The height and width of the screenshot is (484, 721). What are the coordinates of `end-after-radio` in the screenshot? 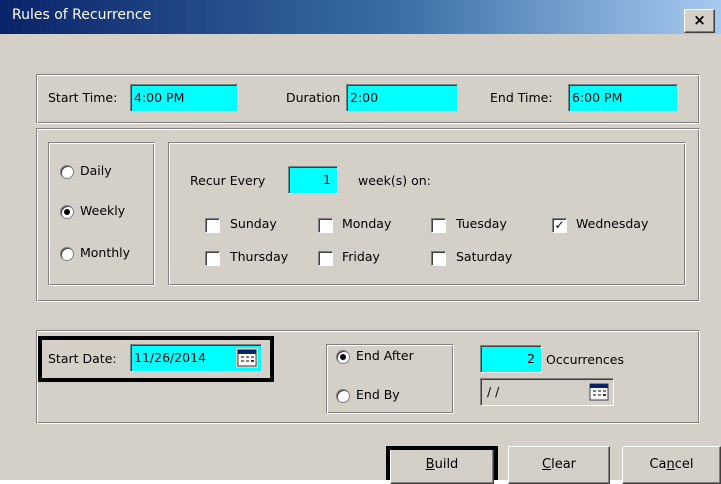 It's located at (343, 357).